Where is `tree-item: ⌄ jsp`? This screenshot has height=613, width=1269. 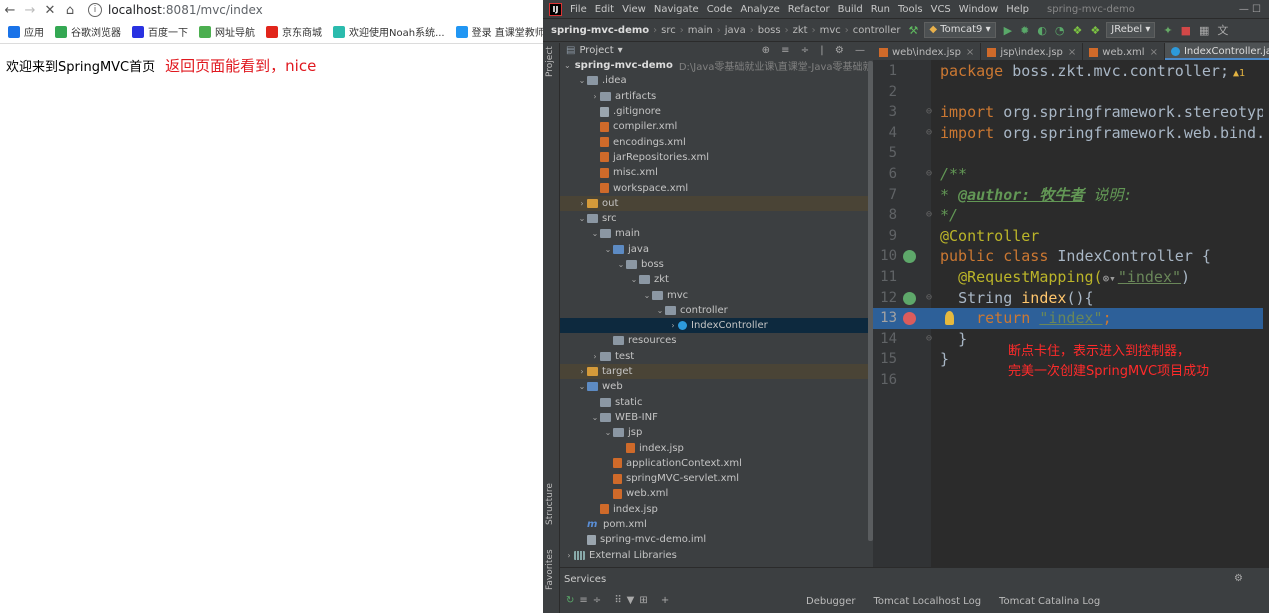 tree-item: ⌄ jsp is located at coordinates (716, 432).